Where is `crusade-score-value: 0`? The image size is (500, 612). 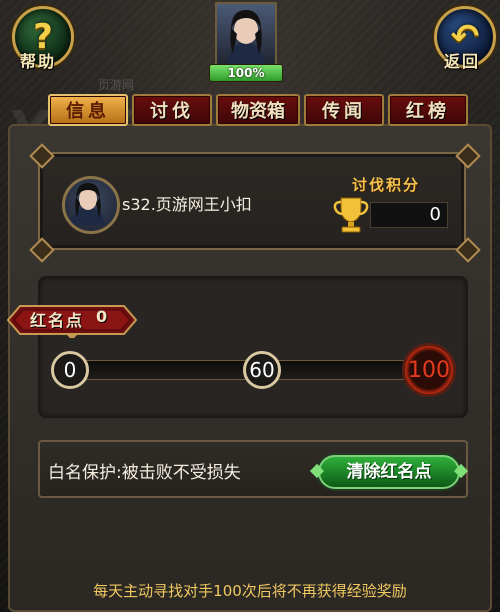
crusade-score-value: 0 is located at coordinates (409, 215).